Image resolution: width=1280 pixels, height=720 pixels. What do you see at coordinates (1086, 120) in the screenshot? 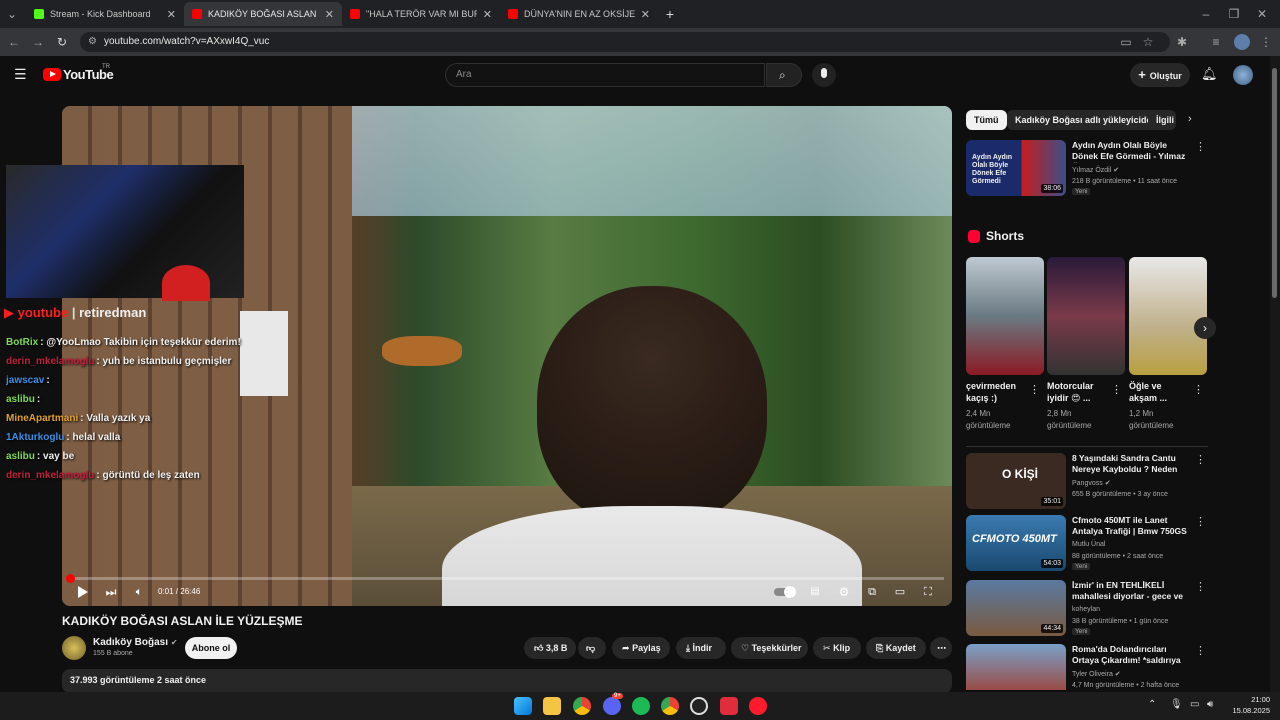
I see `chip-from-uploader: Kadıköy Boğası adlı yükleyiciden` at bounding box center [1086, 120].